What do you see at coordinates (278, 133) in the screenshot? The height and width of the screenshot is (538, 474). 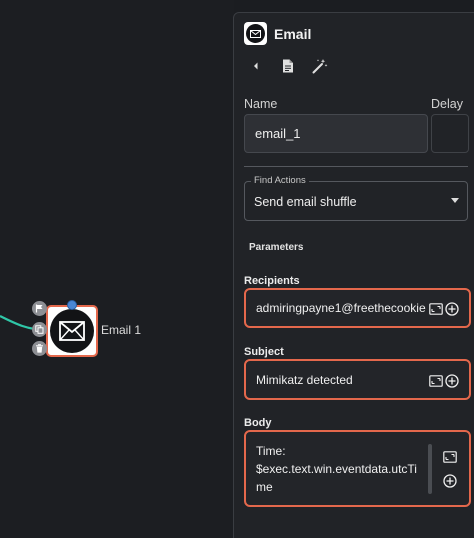 I see `name-input-value: email_1` at bounding box center [278, 133].